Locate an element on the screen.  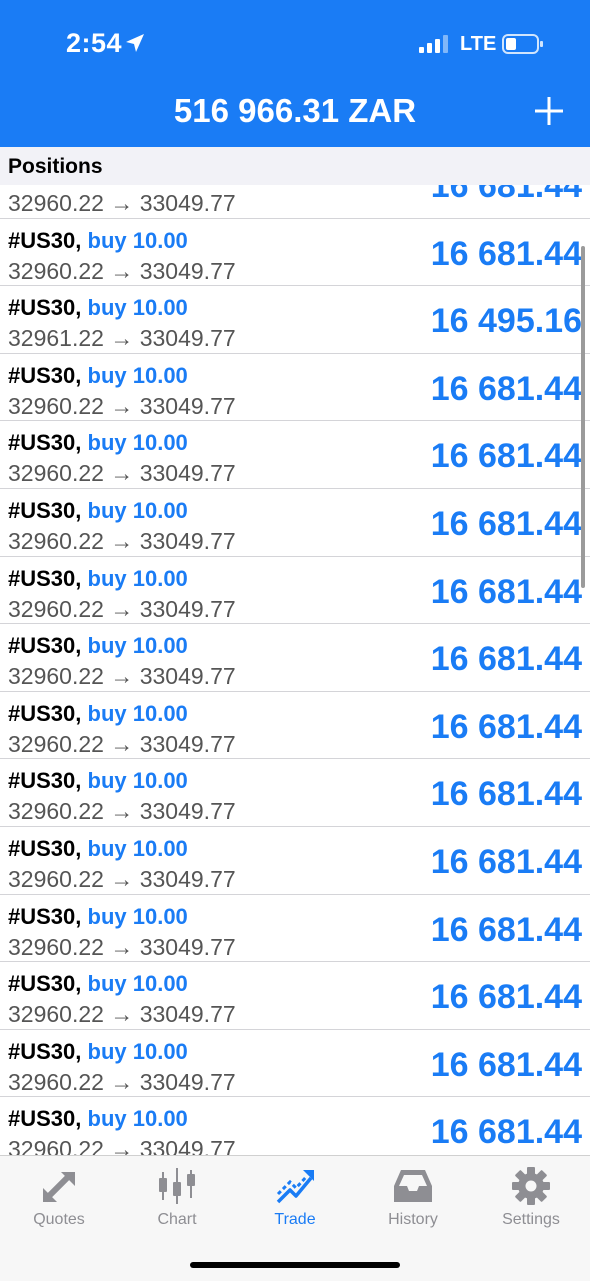
tab-label-settings: Settings is located at coordinates (531, 1219).